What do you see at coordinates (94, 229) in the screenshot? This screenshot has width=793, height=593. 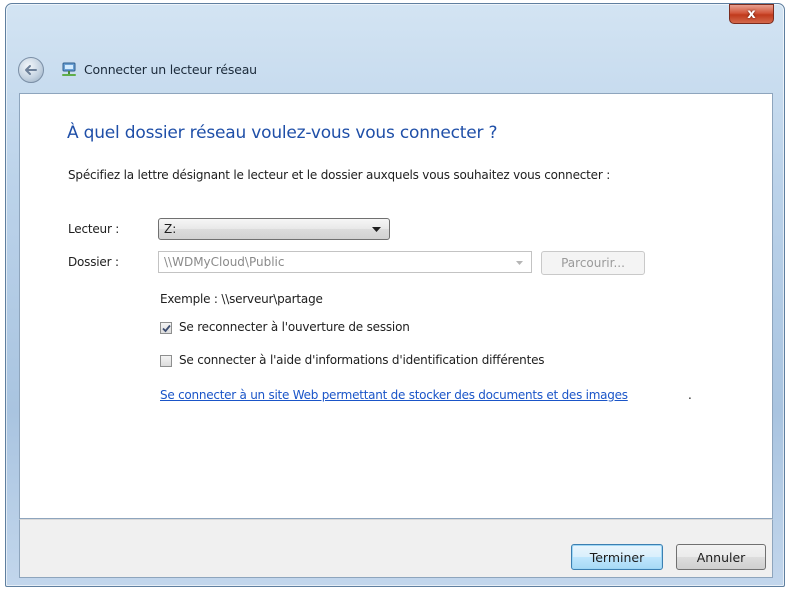 I see `drive-label: Lecteur :` at bounding box center [94, 229].